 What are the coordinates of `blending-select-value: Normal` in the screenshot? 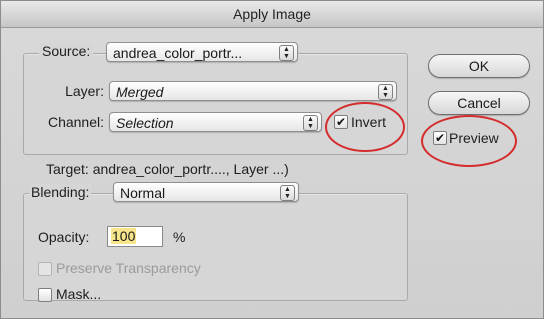 It's located at (143, 193).